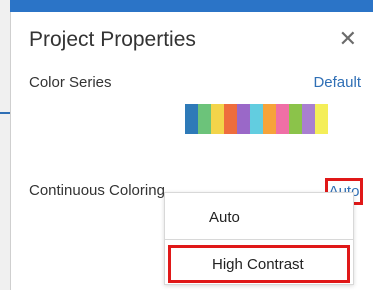  What do you see at coordinates (97, 190) in the screenshot?
I see `continuous-coloring-label: Continuous Coloring` at bounding box center [97, 190].